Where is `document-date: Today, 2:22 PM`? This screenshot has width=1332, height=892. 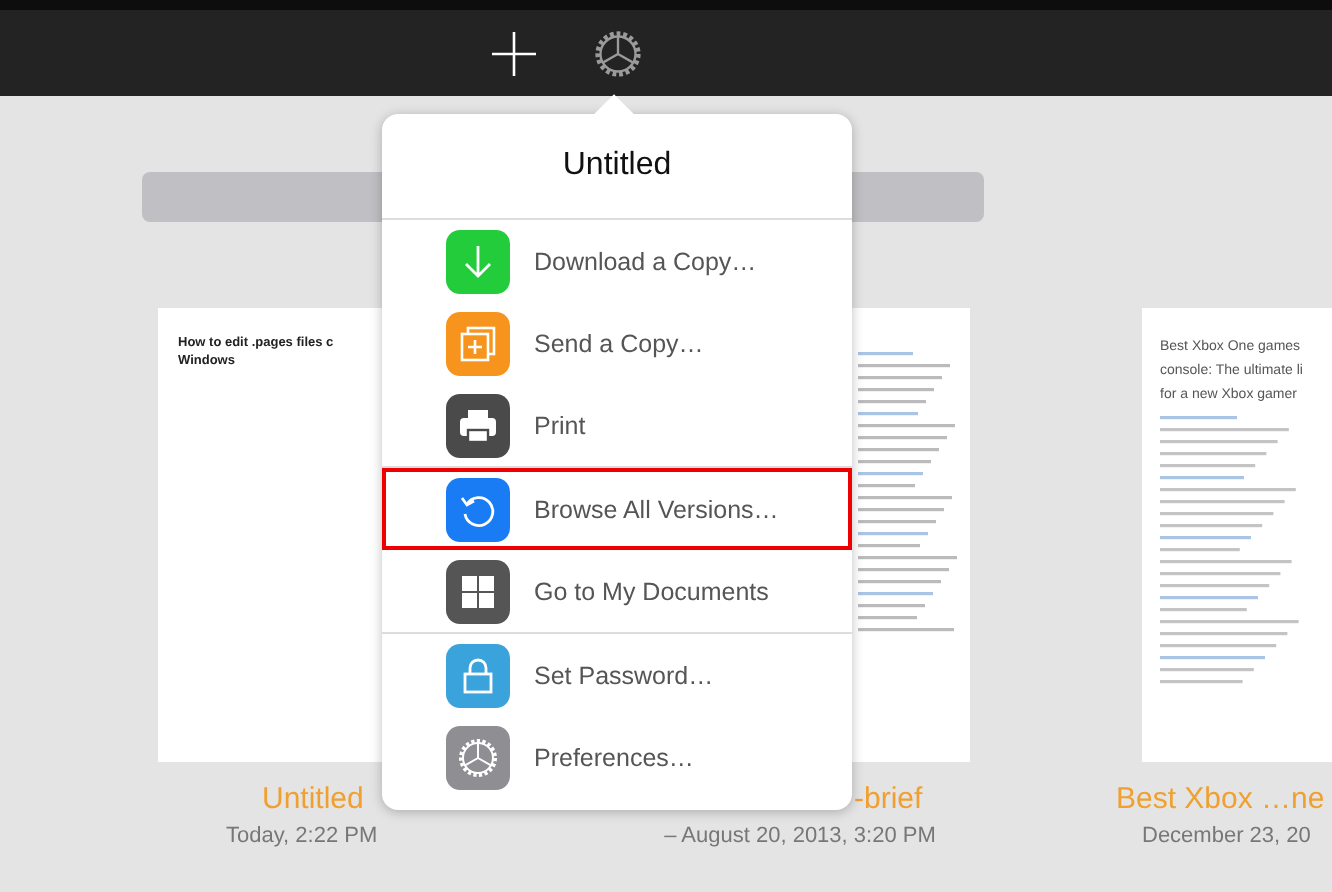
document-date: Today, 2:22 PM is located at coordinates (302, 836).